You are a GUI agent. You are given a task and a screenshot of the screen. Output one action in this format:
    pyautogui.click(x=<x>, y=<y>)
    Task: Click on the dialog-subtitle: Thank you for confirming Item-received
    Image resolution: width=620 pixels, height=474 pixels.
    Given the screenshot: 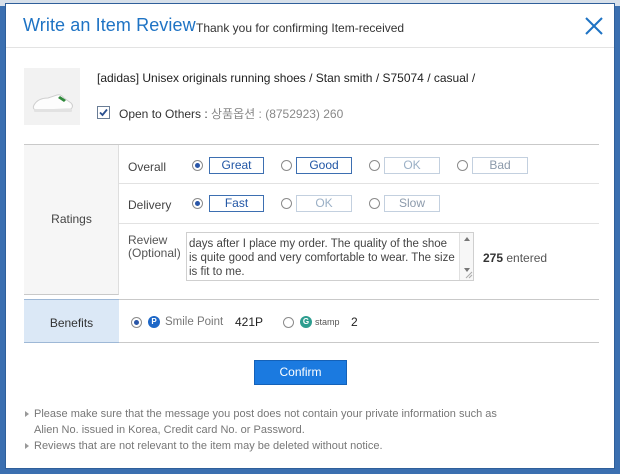 What is the action you would take?
    pyautogui.click(x=300, y=28)
    